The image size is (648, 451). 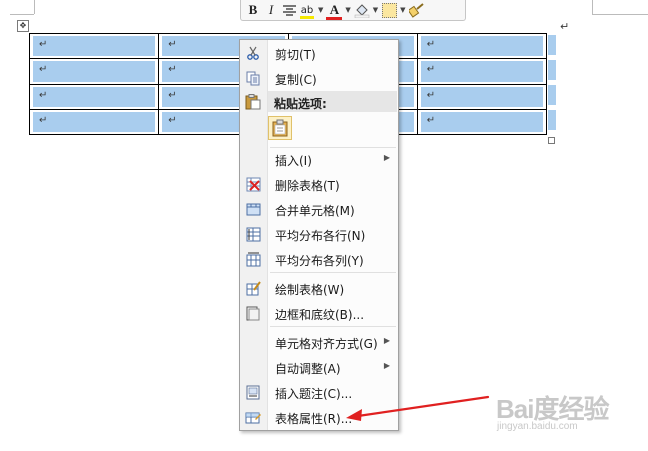 What do you see at coordinates (418, 408) in the screenshot?
I see `annotation-arrow` at bounding box center [418, 408].